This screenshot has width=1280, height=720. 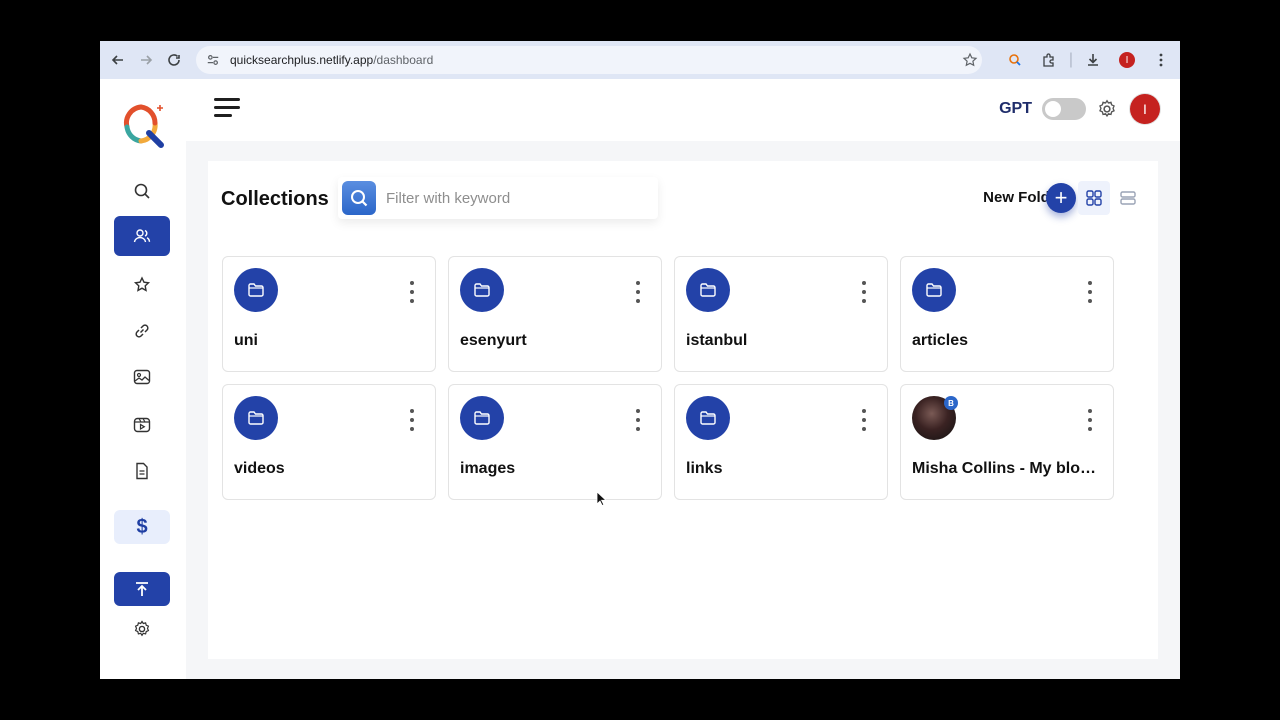 I want to click on folder-card: uni, so click(x=329, y=314).